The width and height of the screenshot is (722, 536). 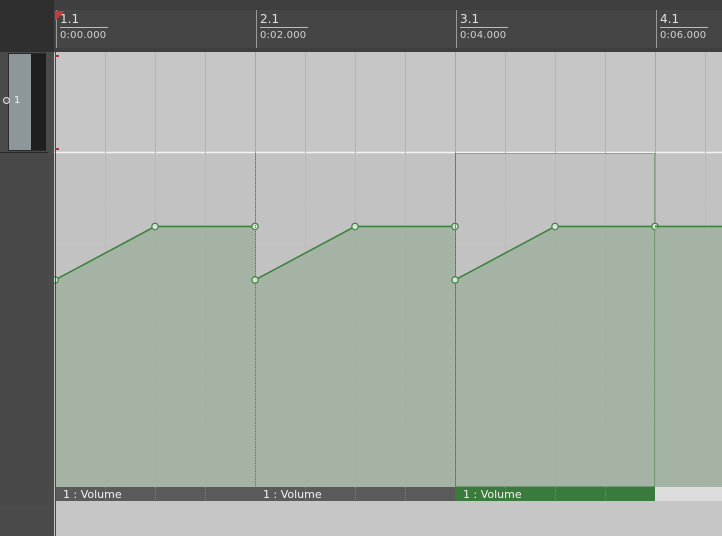 I want to click on measure-label: 3.1, so click(x=470, y=19).